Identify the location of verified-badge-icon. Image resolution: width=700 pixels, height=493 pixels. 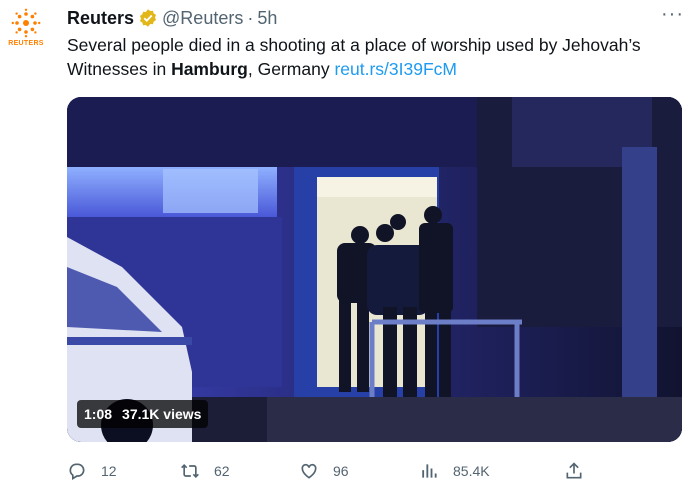
(148, 18).